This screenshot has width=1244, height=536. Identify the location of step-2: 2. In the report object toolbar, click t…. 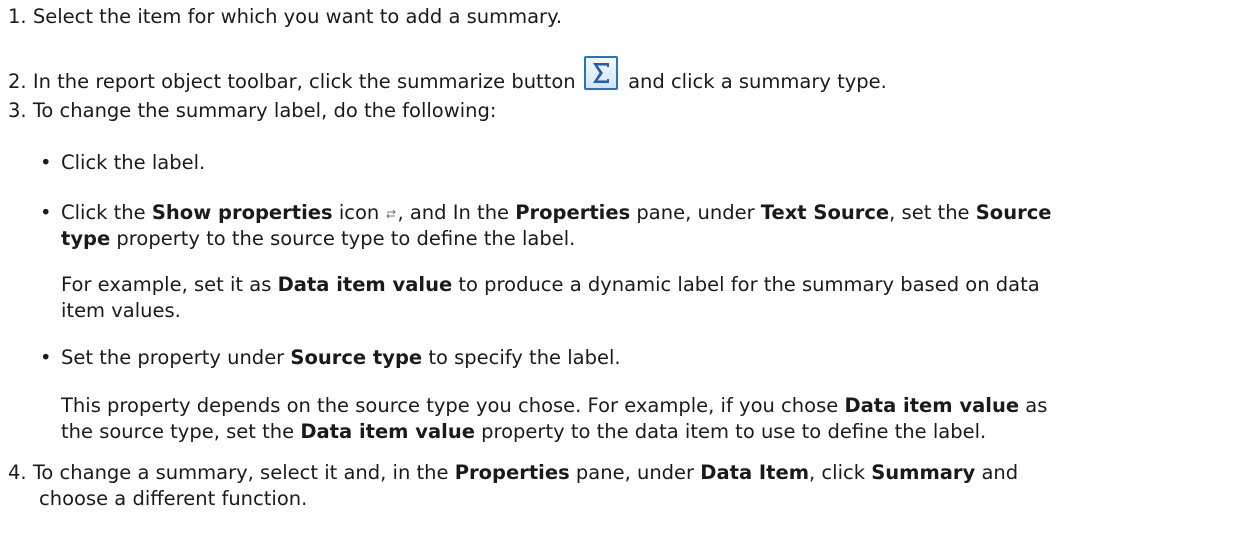
(447, 75).